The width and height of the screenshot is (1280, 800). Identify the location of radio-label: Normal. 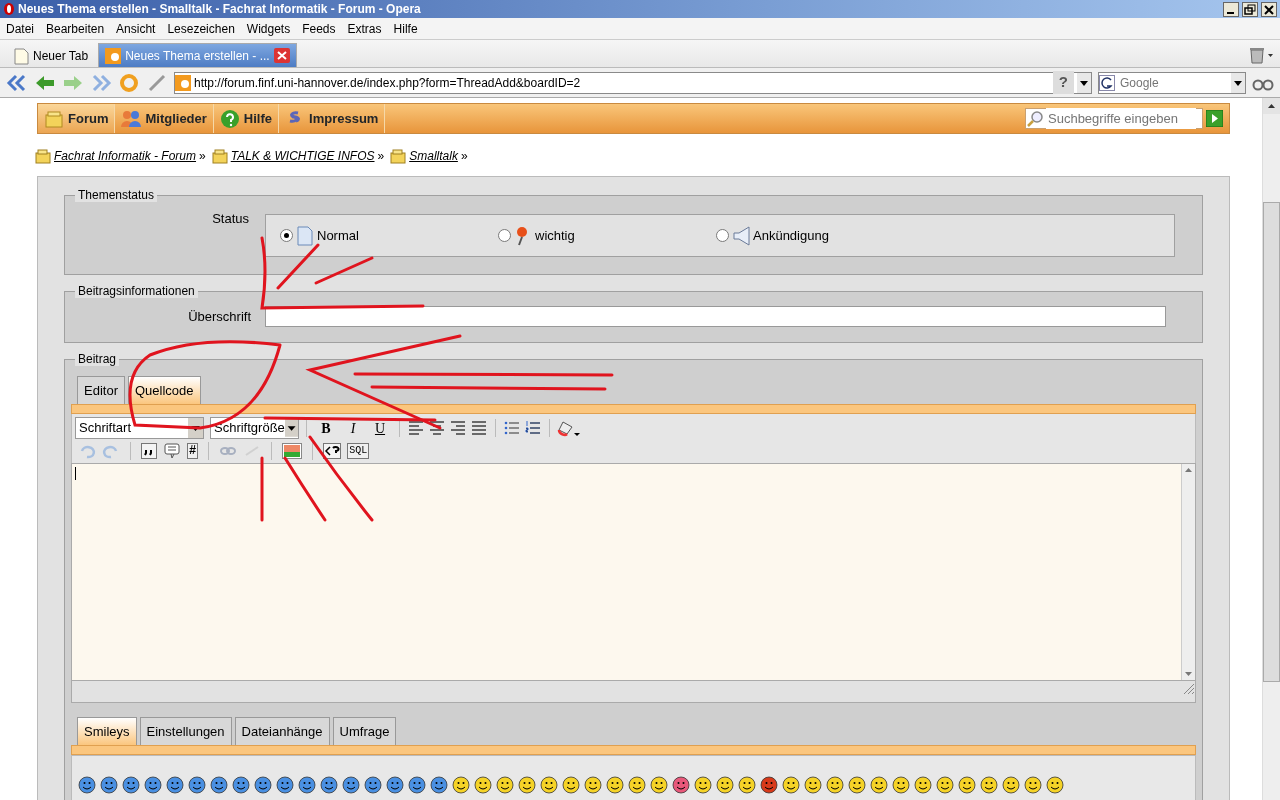
(338, 235).